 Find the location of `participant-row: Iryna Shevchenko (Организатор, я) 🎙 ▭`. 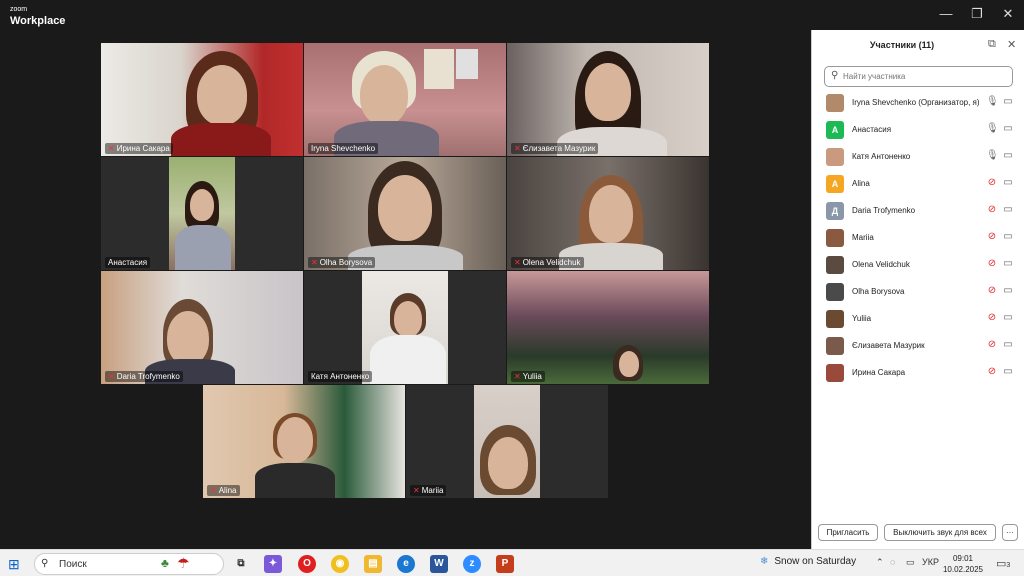

participant-row: Iryna Shevchenko (Организатор, я) 🎙 ▭ is located at coordinates (918, 103).